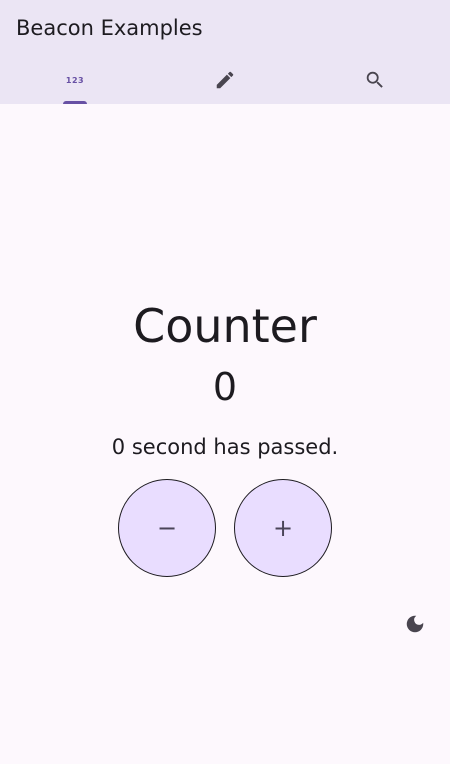  What do you see at coordinates (225, 447) in the screenshot?
I see `elapsed-time-text: 0 second has passed.` at bounding box center [225, 447].